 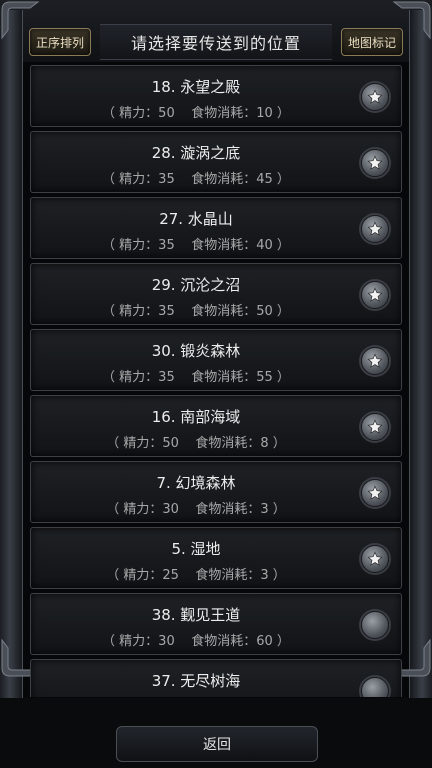 I want to click on location-item: 38. 觐见王道 （ 精力：30 食物消耗：60 ）, so click(x=216, y=624).